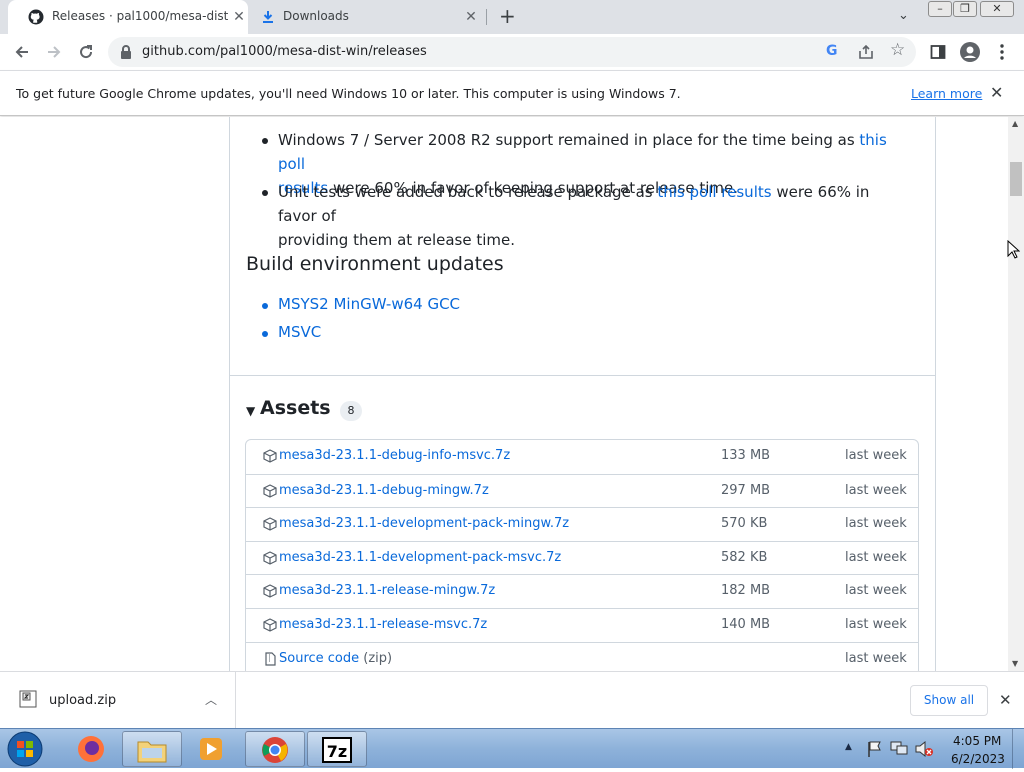 Image resolution: width=1024 pixels, height=772 pixels. Describe the element at coordinates (397, 240) in the screenshot. I see `note-text: providing them at release time.` at that location.